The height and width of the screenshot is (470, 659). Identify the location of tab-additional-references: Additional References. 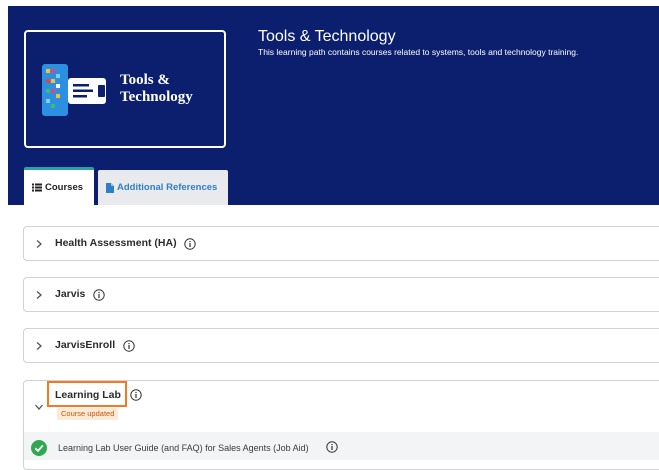
(163, 187).